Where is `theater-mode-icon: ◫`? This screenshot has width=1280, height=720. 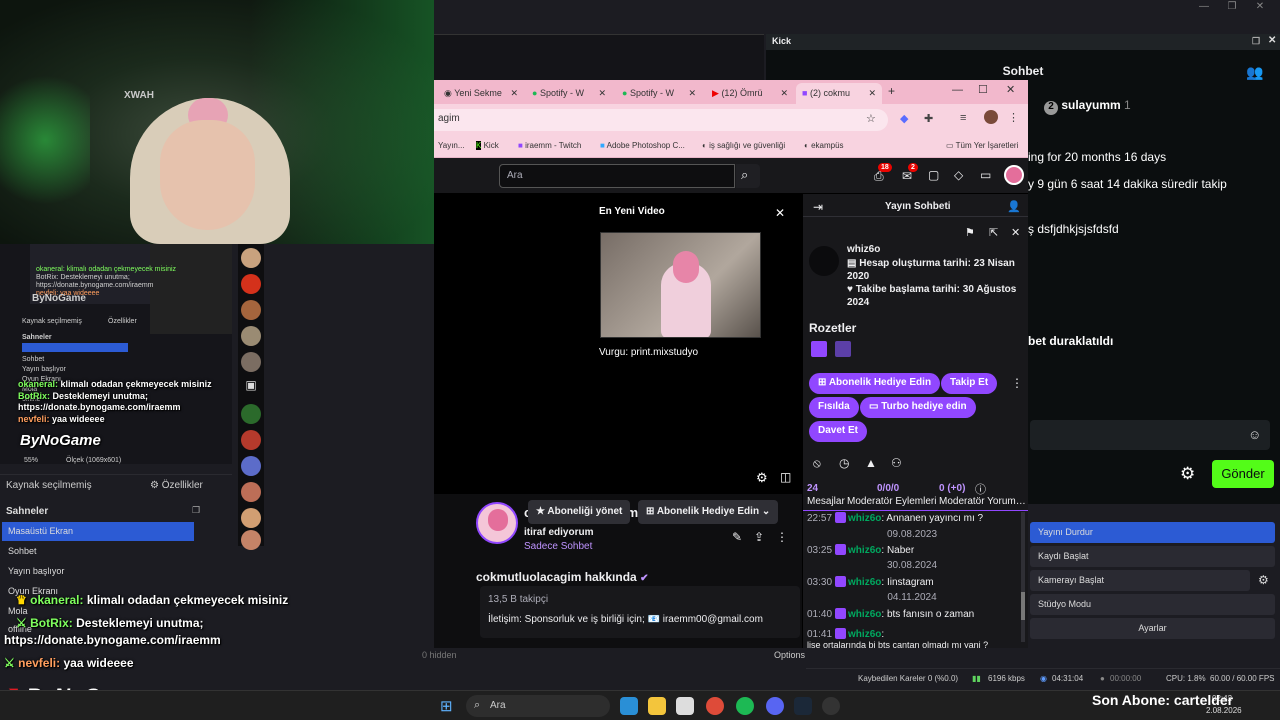
theater-mode-icon: ◫ is located at coordinates (785, 477).